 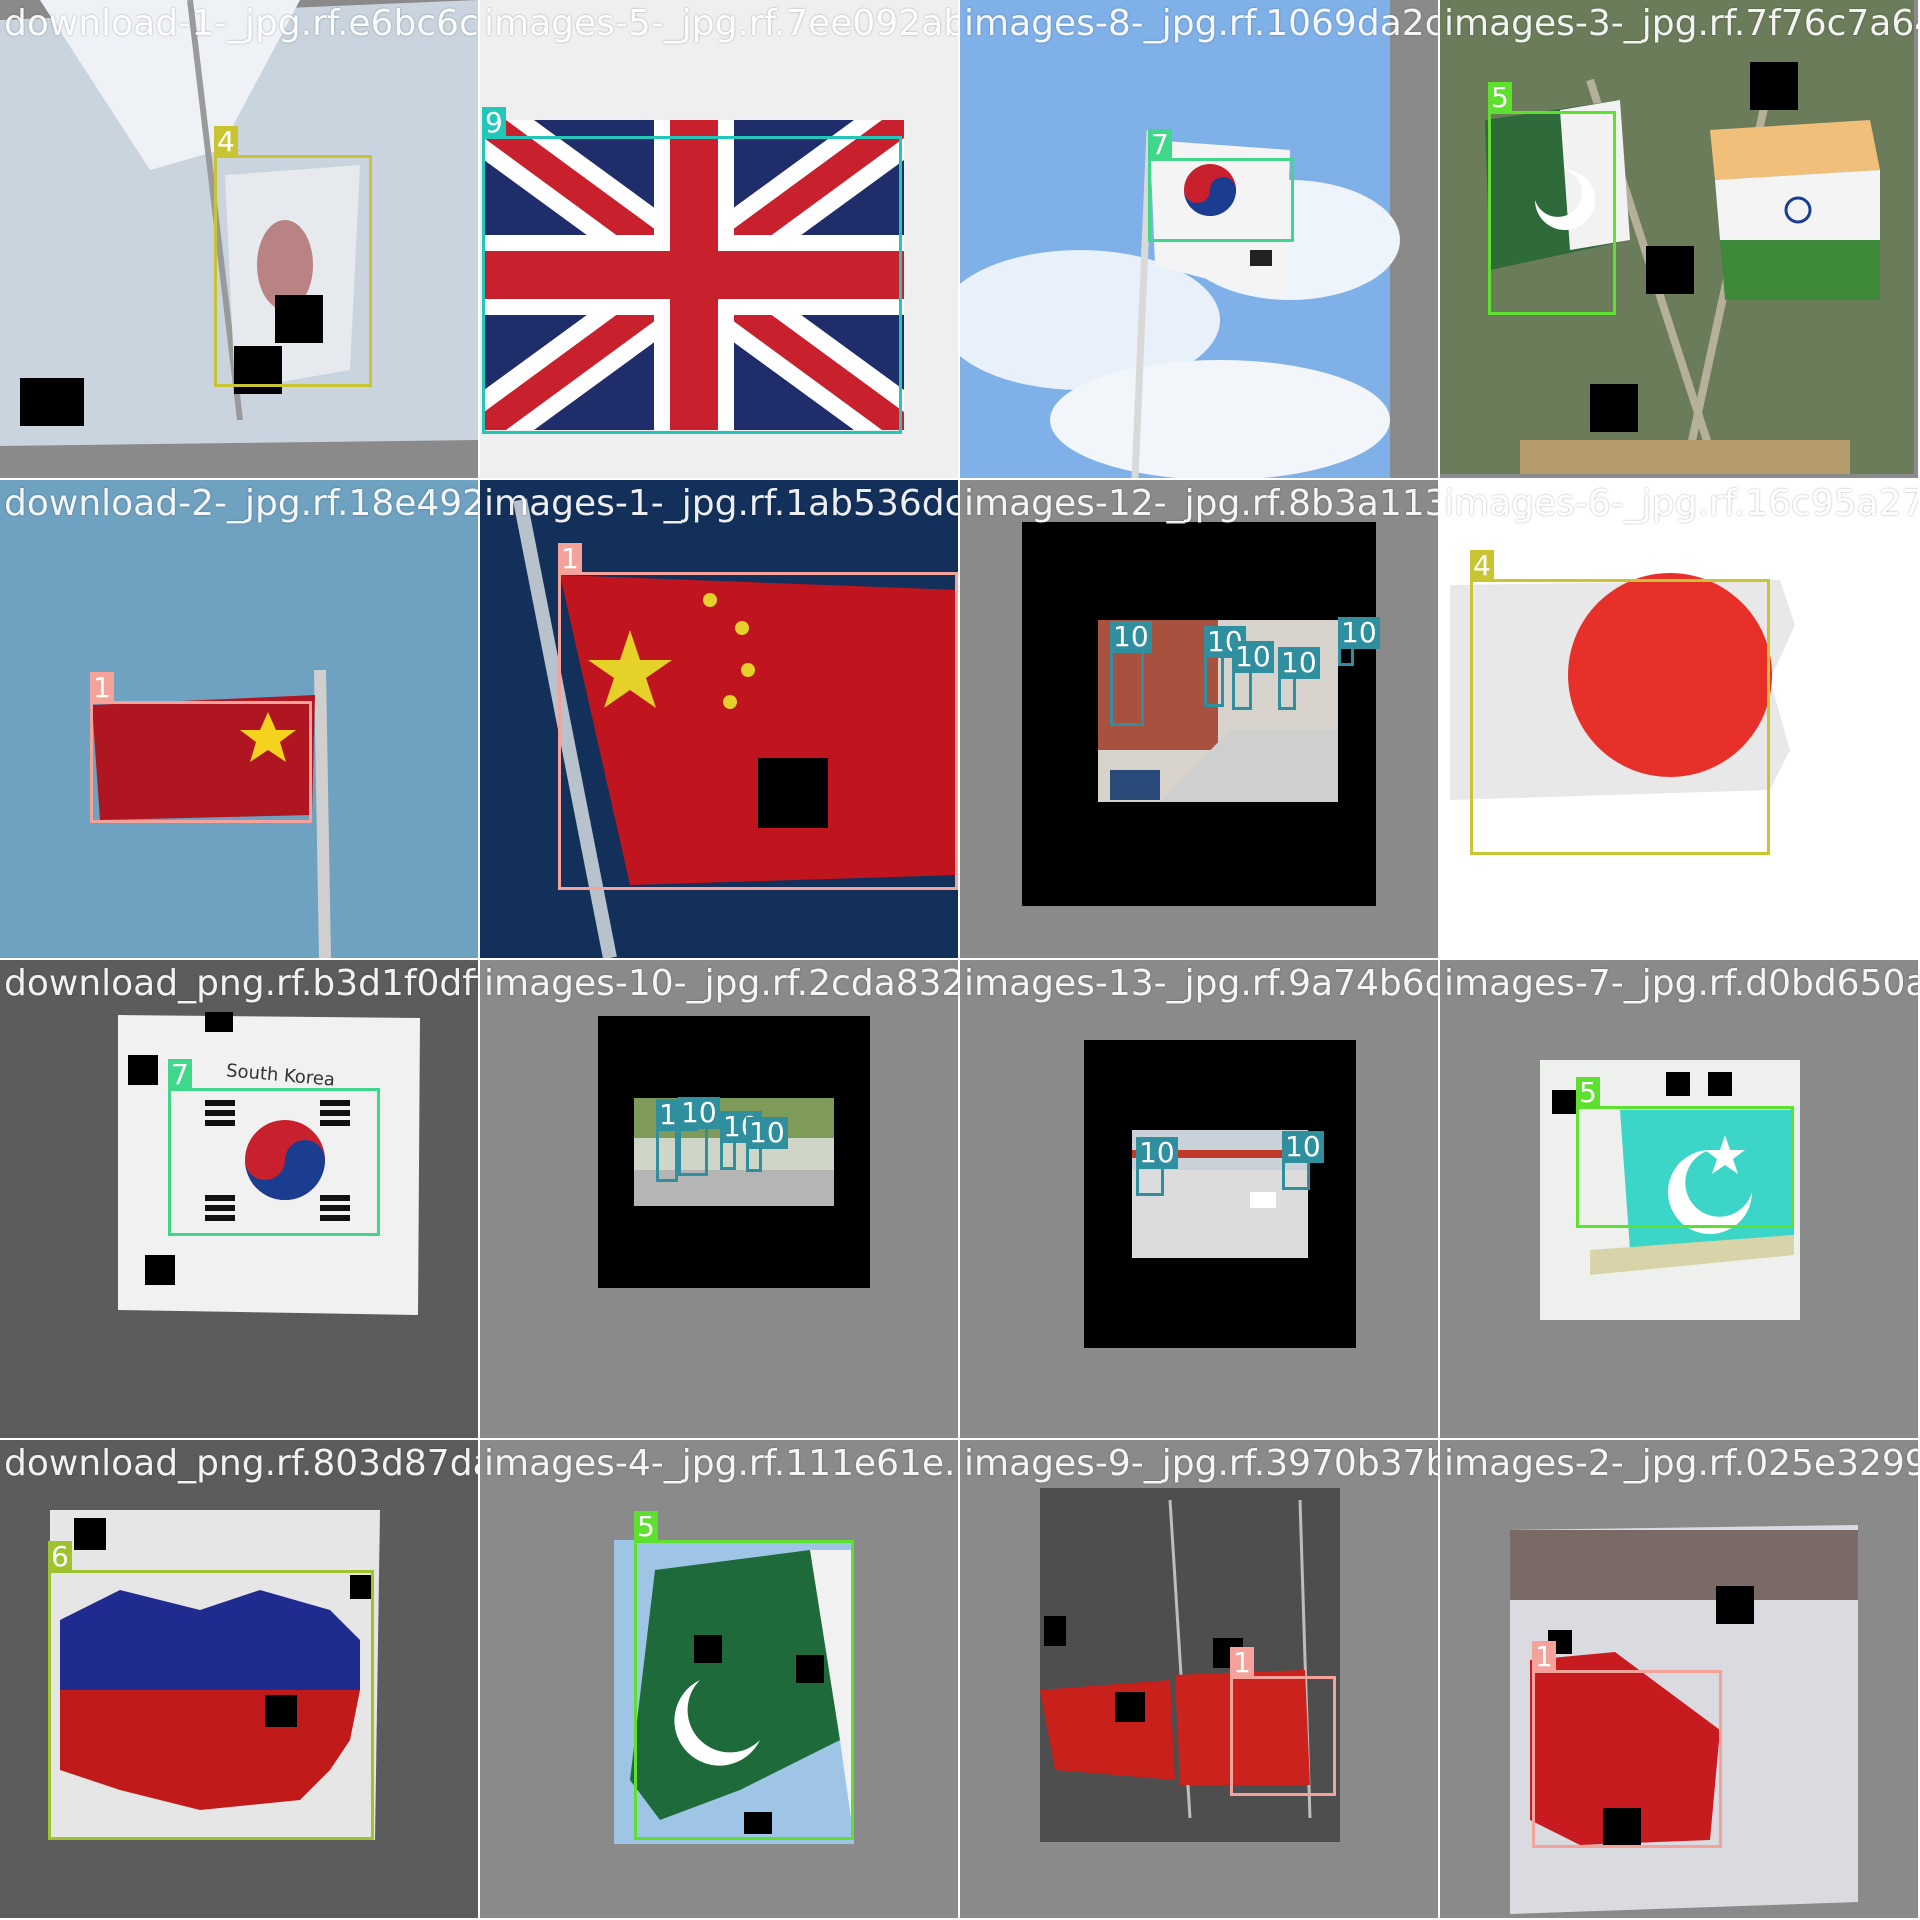 I want to click on class-label: 9, so click(x=494, y=123).